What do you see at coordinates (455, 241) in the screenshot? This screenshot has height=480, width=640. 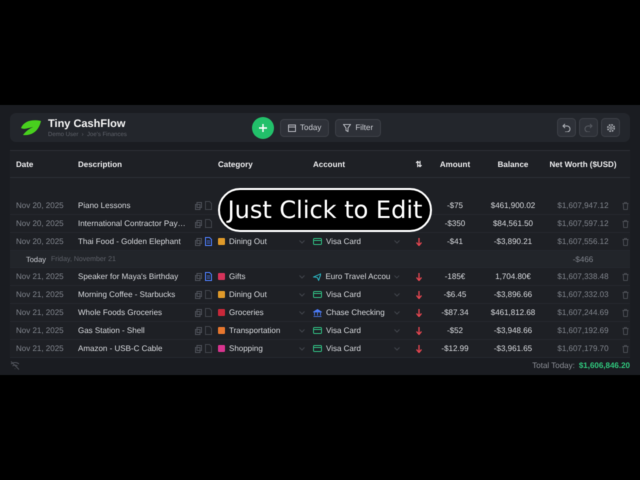 I see `amount-cell: -$41` at bounding box center [455, 241].